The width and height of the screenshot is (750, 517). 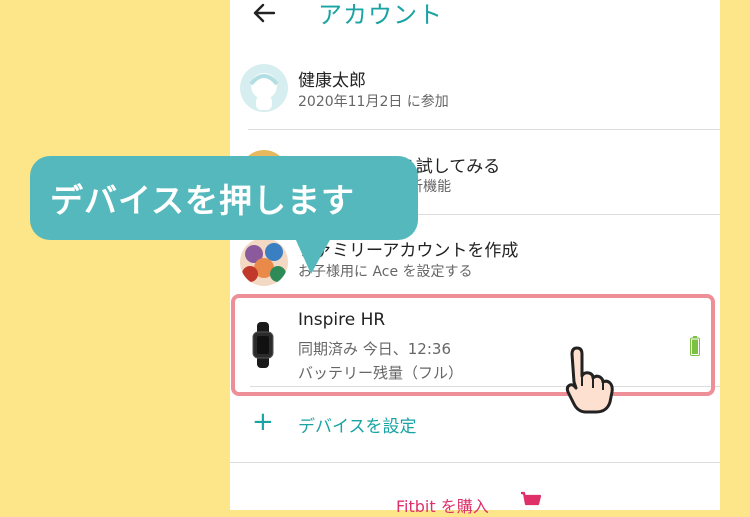 I want to click on cart-icon, so click(x=531, y=498).